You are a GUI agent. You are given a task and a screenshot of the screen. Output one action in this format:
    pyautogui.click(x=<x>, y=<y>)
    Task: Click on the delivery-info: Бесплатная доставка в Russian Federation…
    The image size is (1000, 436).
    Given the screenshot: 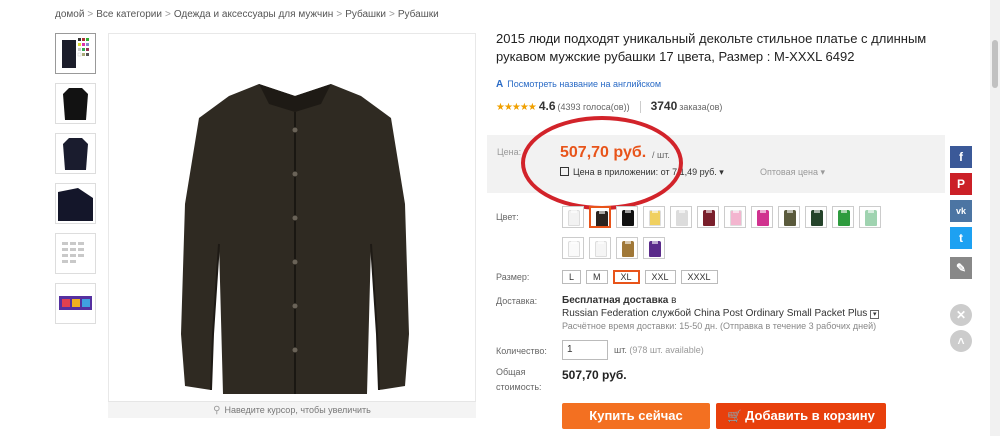 What is the action you would take?
    pyautogui.click(x=727, y=313)
    